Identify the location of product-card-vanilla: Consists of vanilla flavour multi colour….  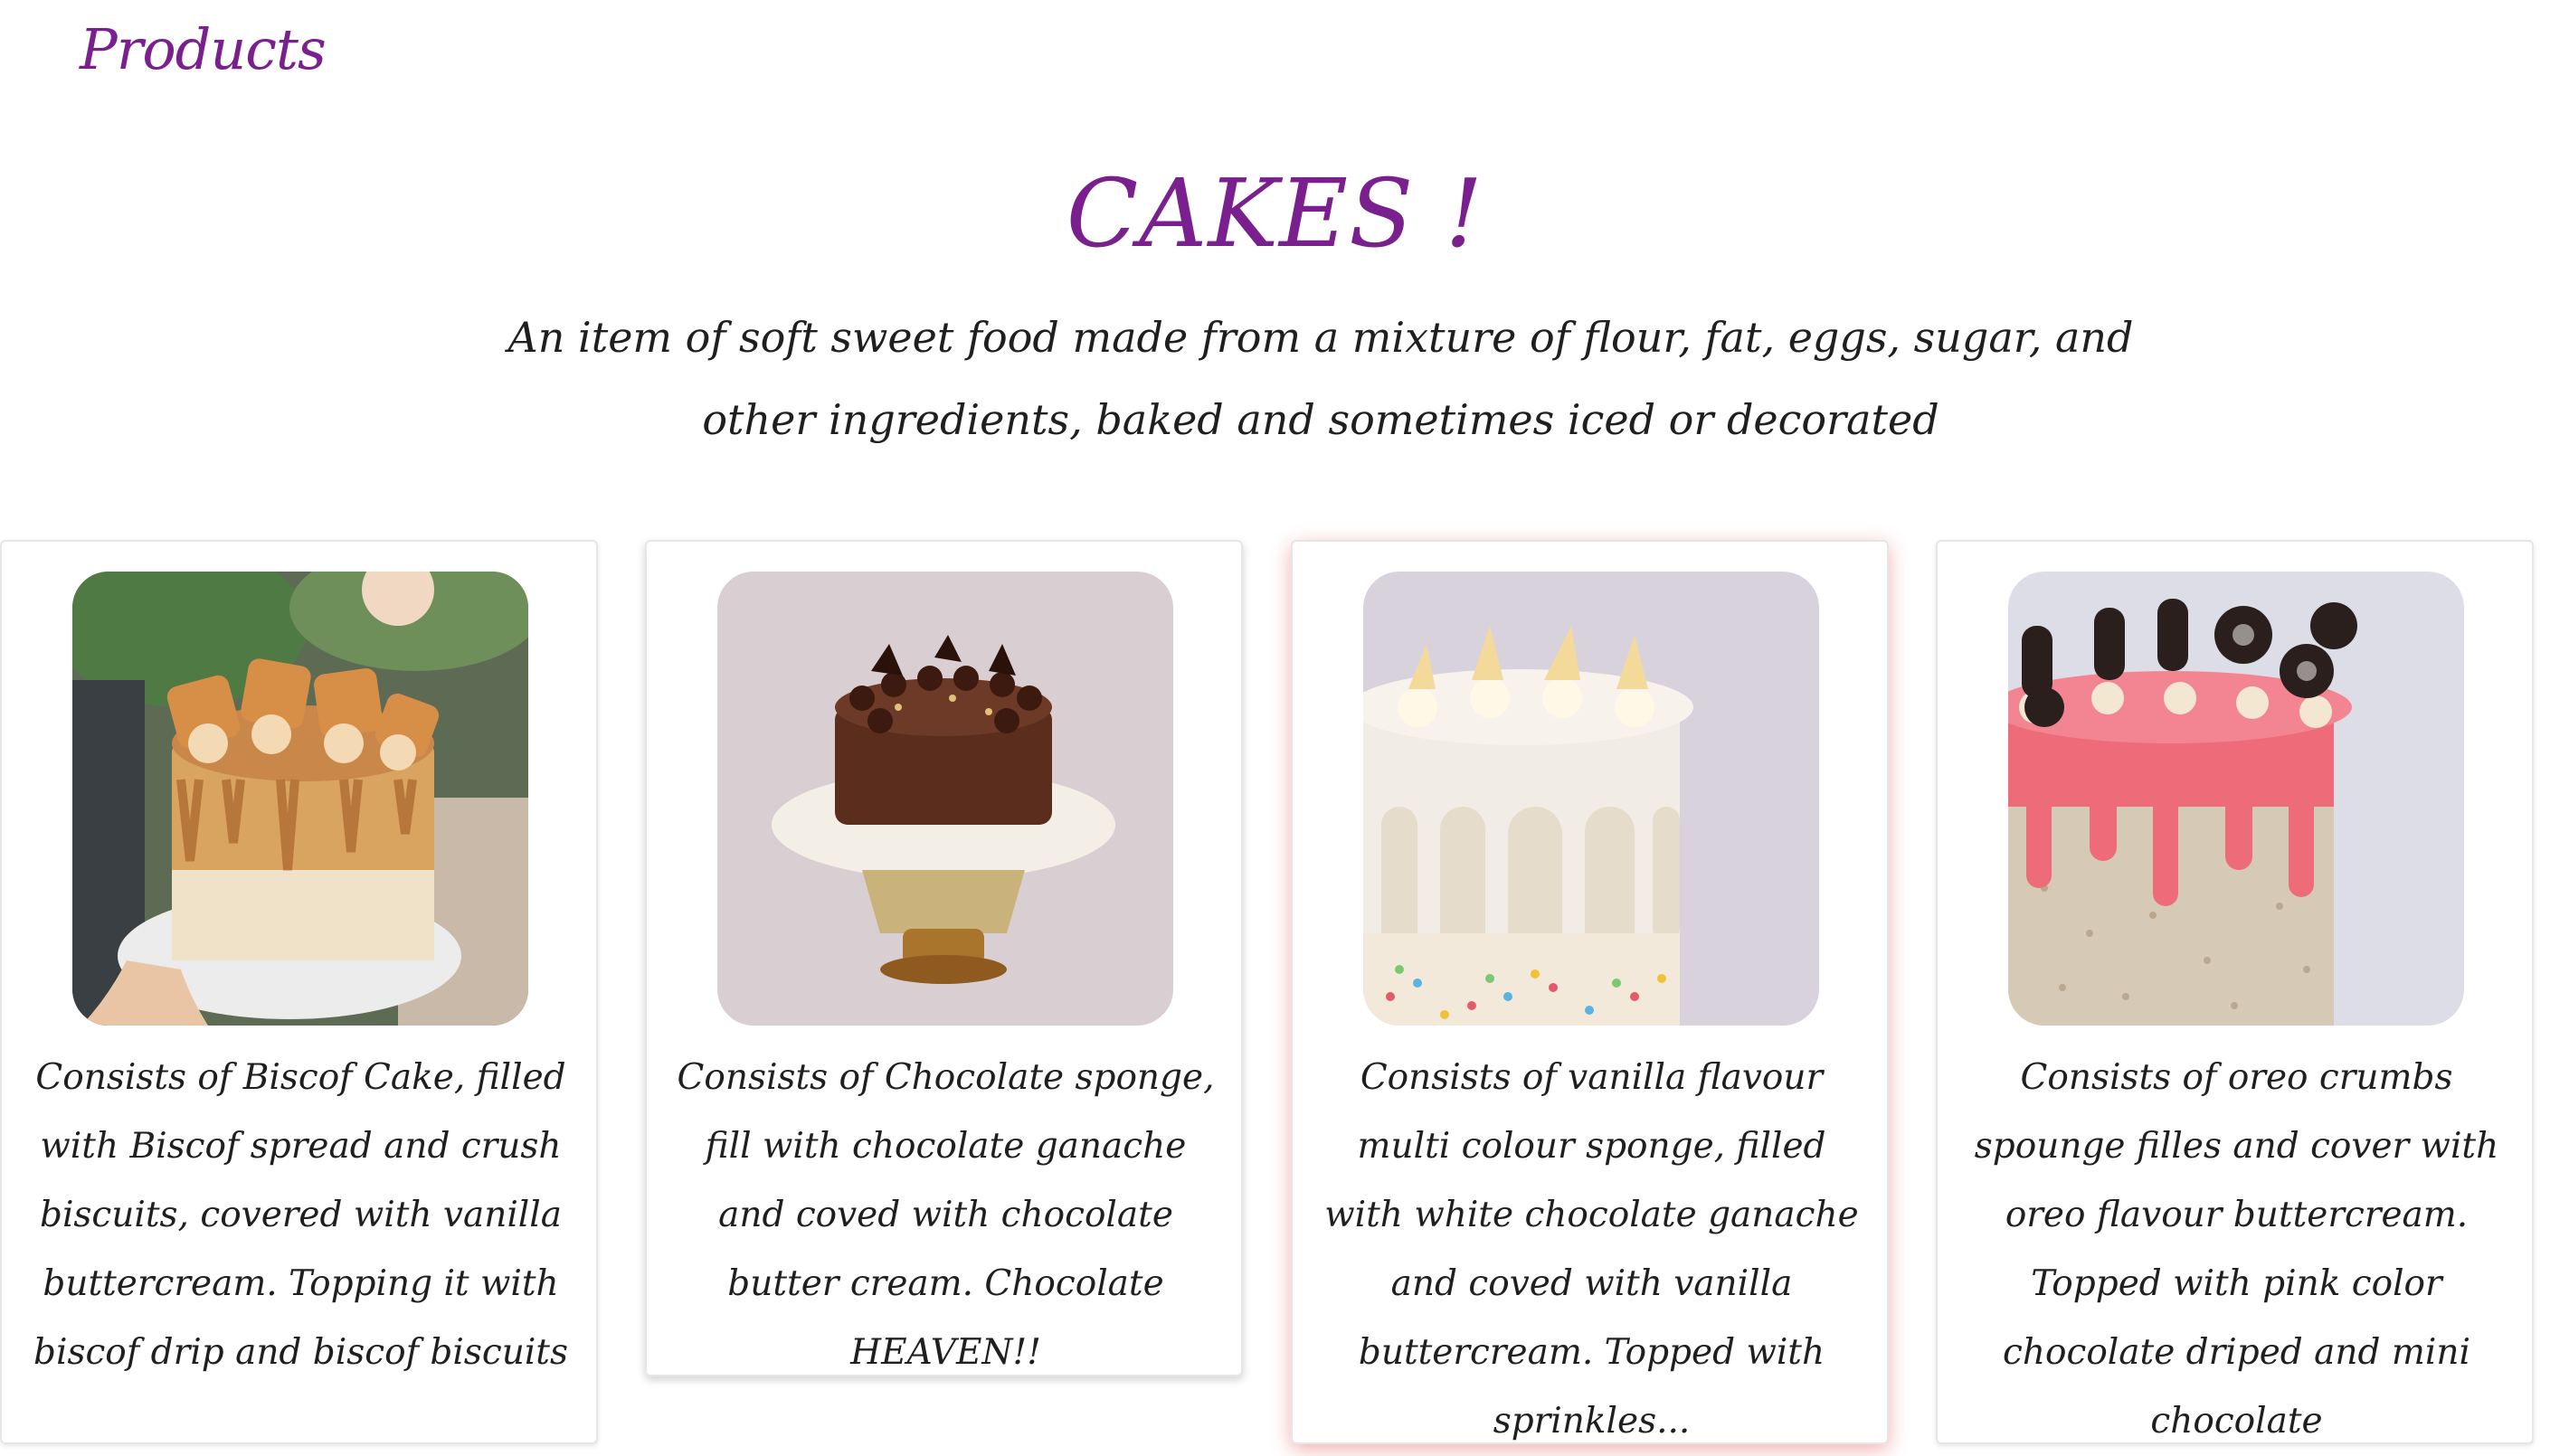
(1590, 992).